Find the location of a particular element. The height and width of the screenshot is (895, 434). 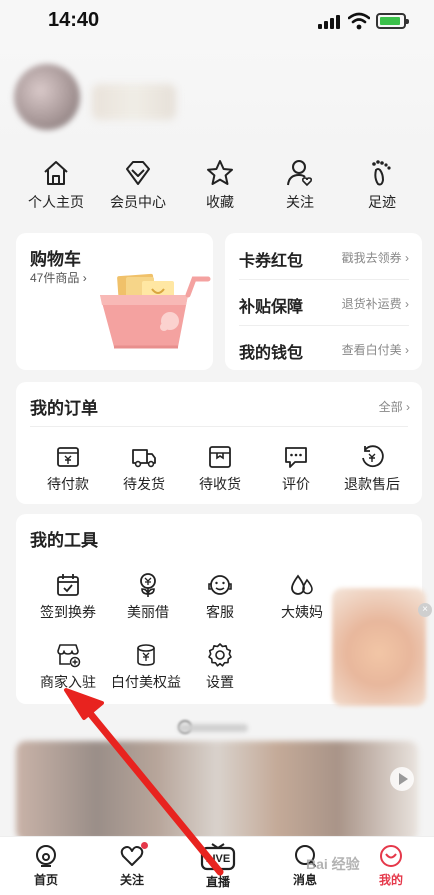

cart-card: 购物车 47件商品 › is located at coordinates (114, 301).